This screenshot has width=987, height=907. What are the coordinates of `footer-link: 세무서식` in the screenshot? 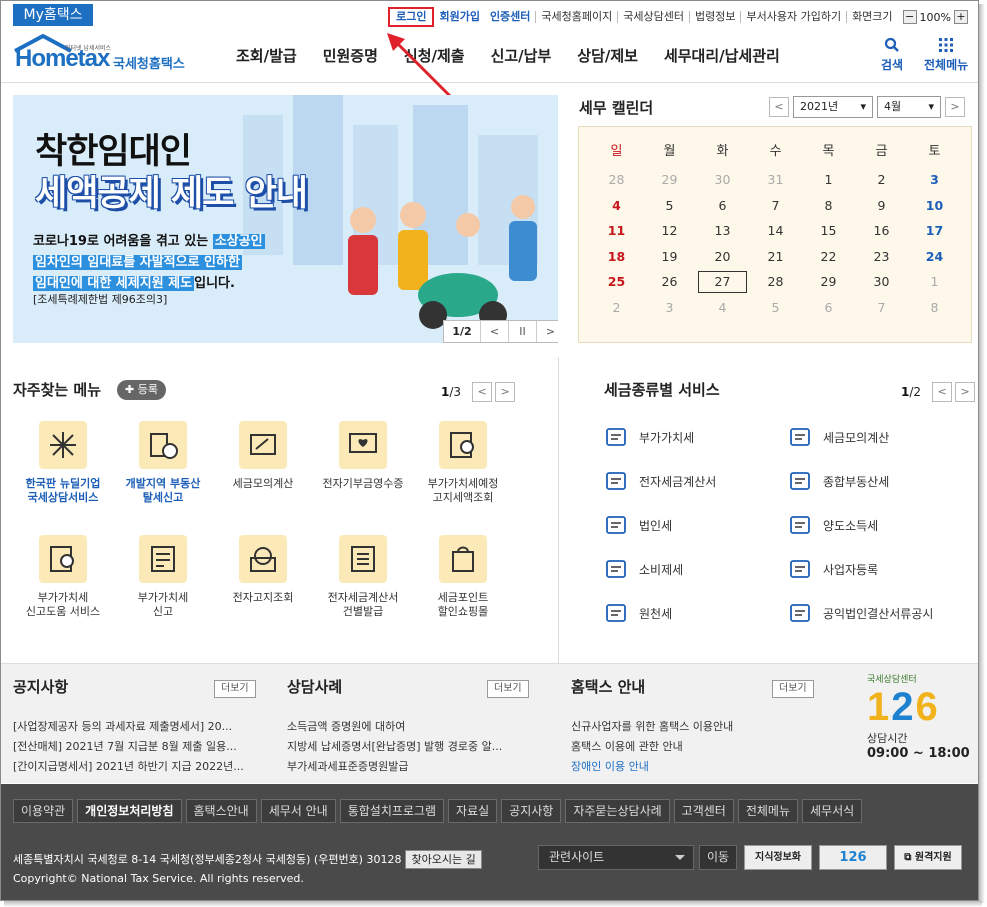 It's located at (832, 811).